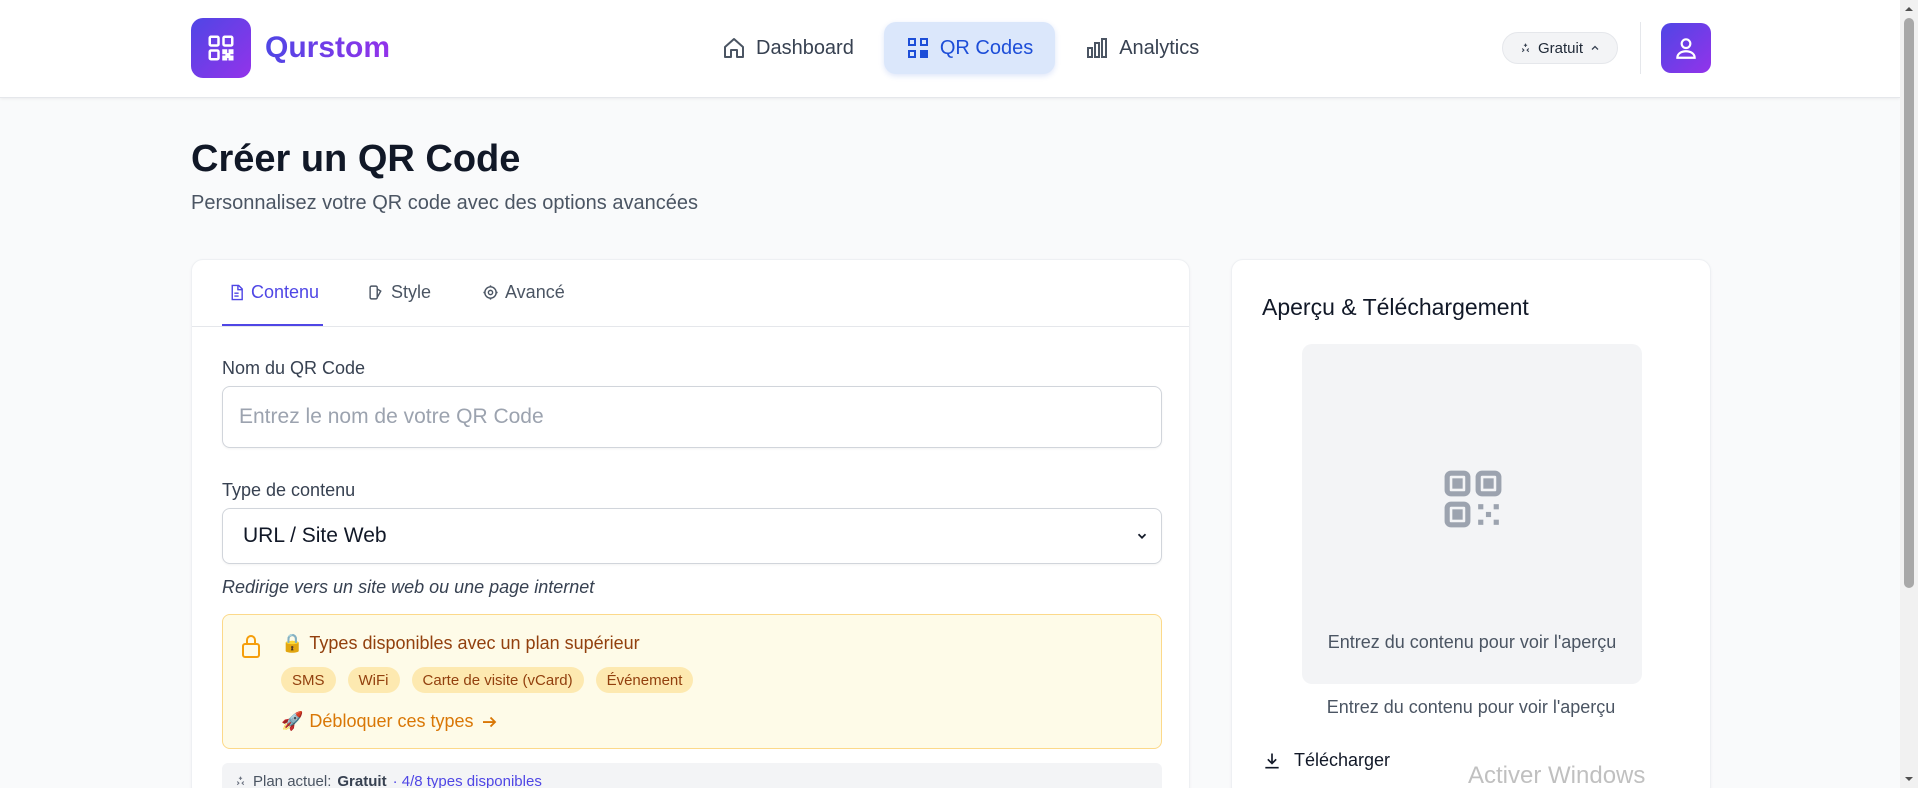 The image size is (1918, 788). I want to click on locked-type-chip: Carte de visite (vCard), so click(497, 680).